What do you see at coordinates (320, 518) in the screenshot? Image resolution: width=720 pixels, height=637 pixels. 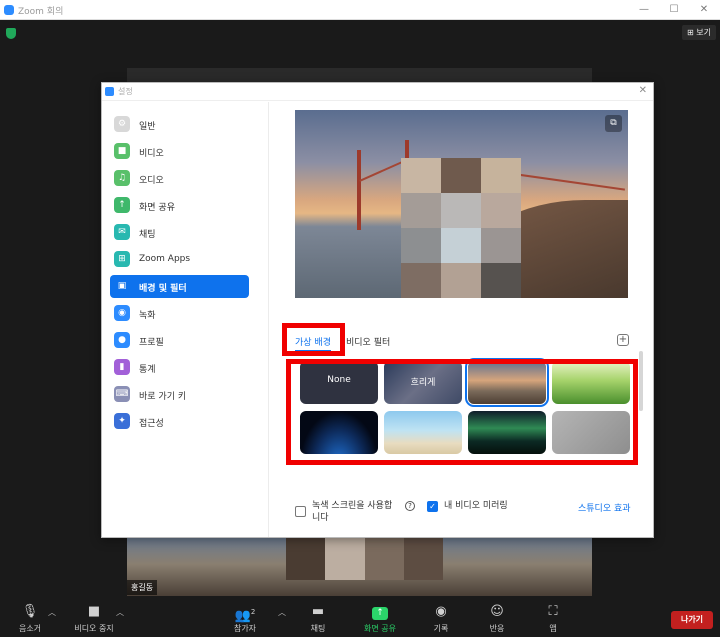 I see `green-screen-label-line2: 니다` at bounding box center [320, 518].